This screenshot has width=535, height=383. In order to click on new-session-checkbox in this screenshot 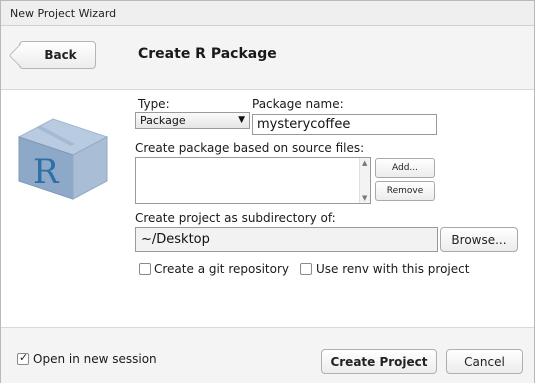, I will do `click(23, 358)`.